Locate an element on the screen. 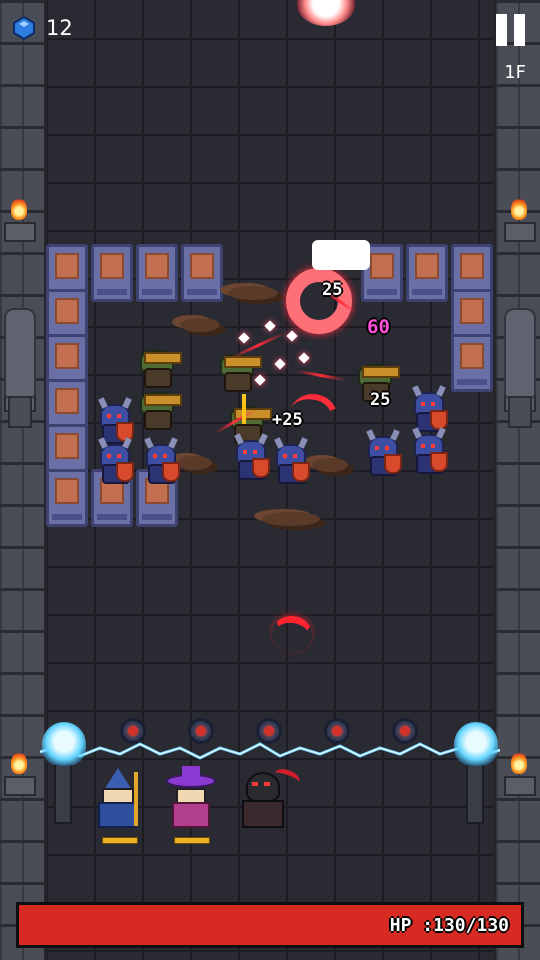  hp-bar: HP :130/130 is located at coordinates (270, 925).